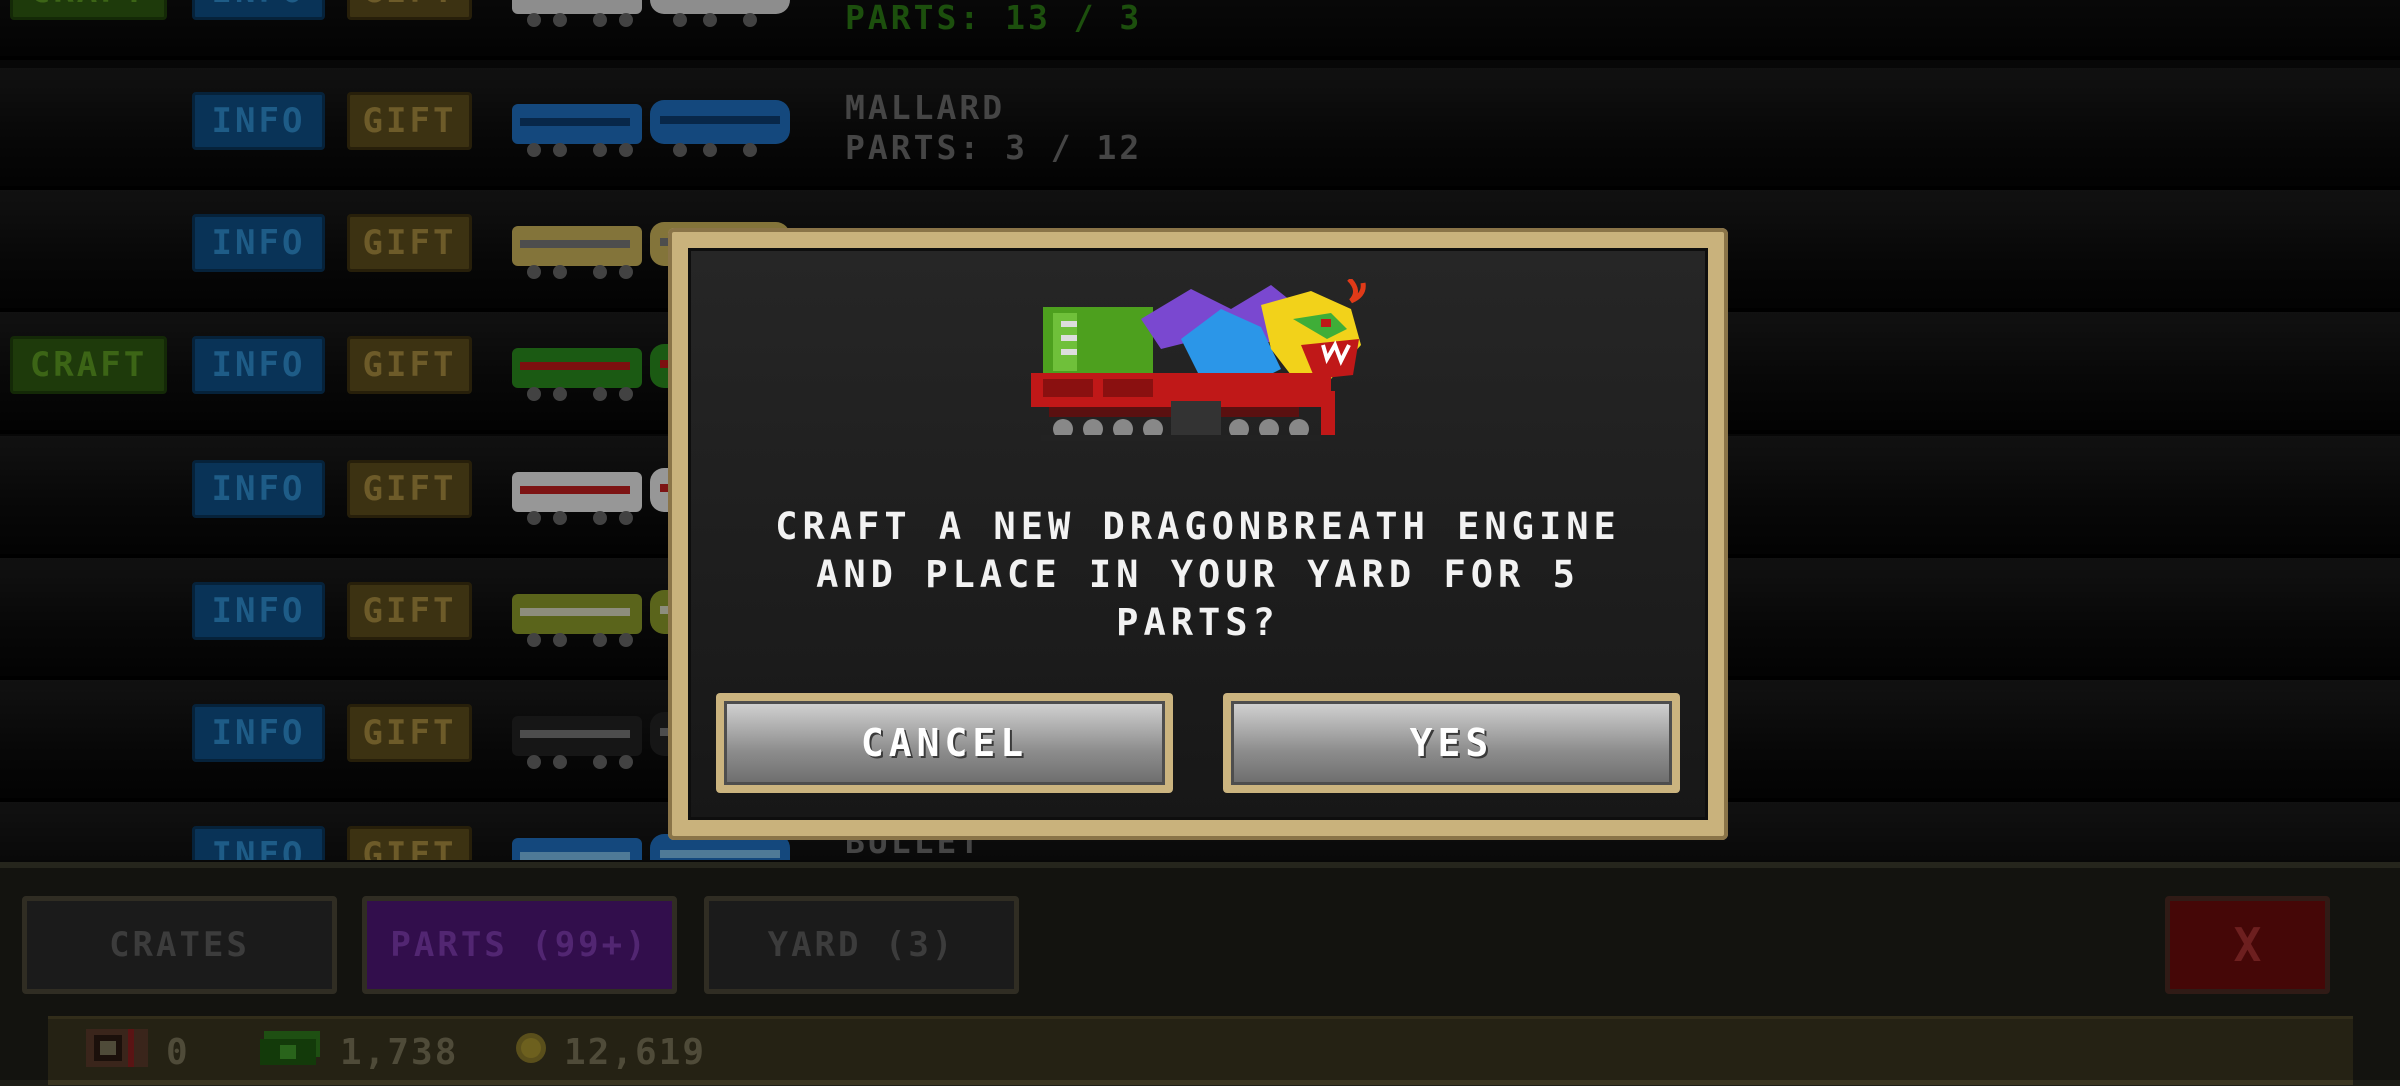 This screenshot has height=1086, width=2400. Describe the element at coordinates (1200, 129) in the screenshot. I see `list-item: INFO GIFT MALLARD PARTS: 3 / 12` at that location.